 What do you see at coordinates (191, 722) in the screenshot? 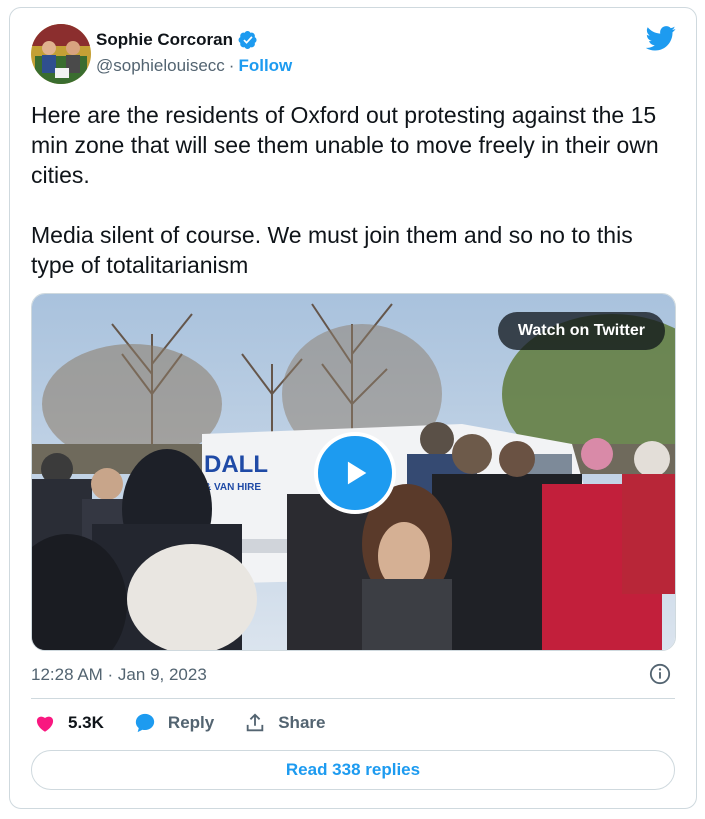
I see `reply-label: Reply` at bounding box center [191, 722].